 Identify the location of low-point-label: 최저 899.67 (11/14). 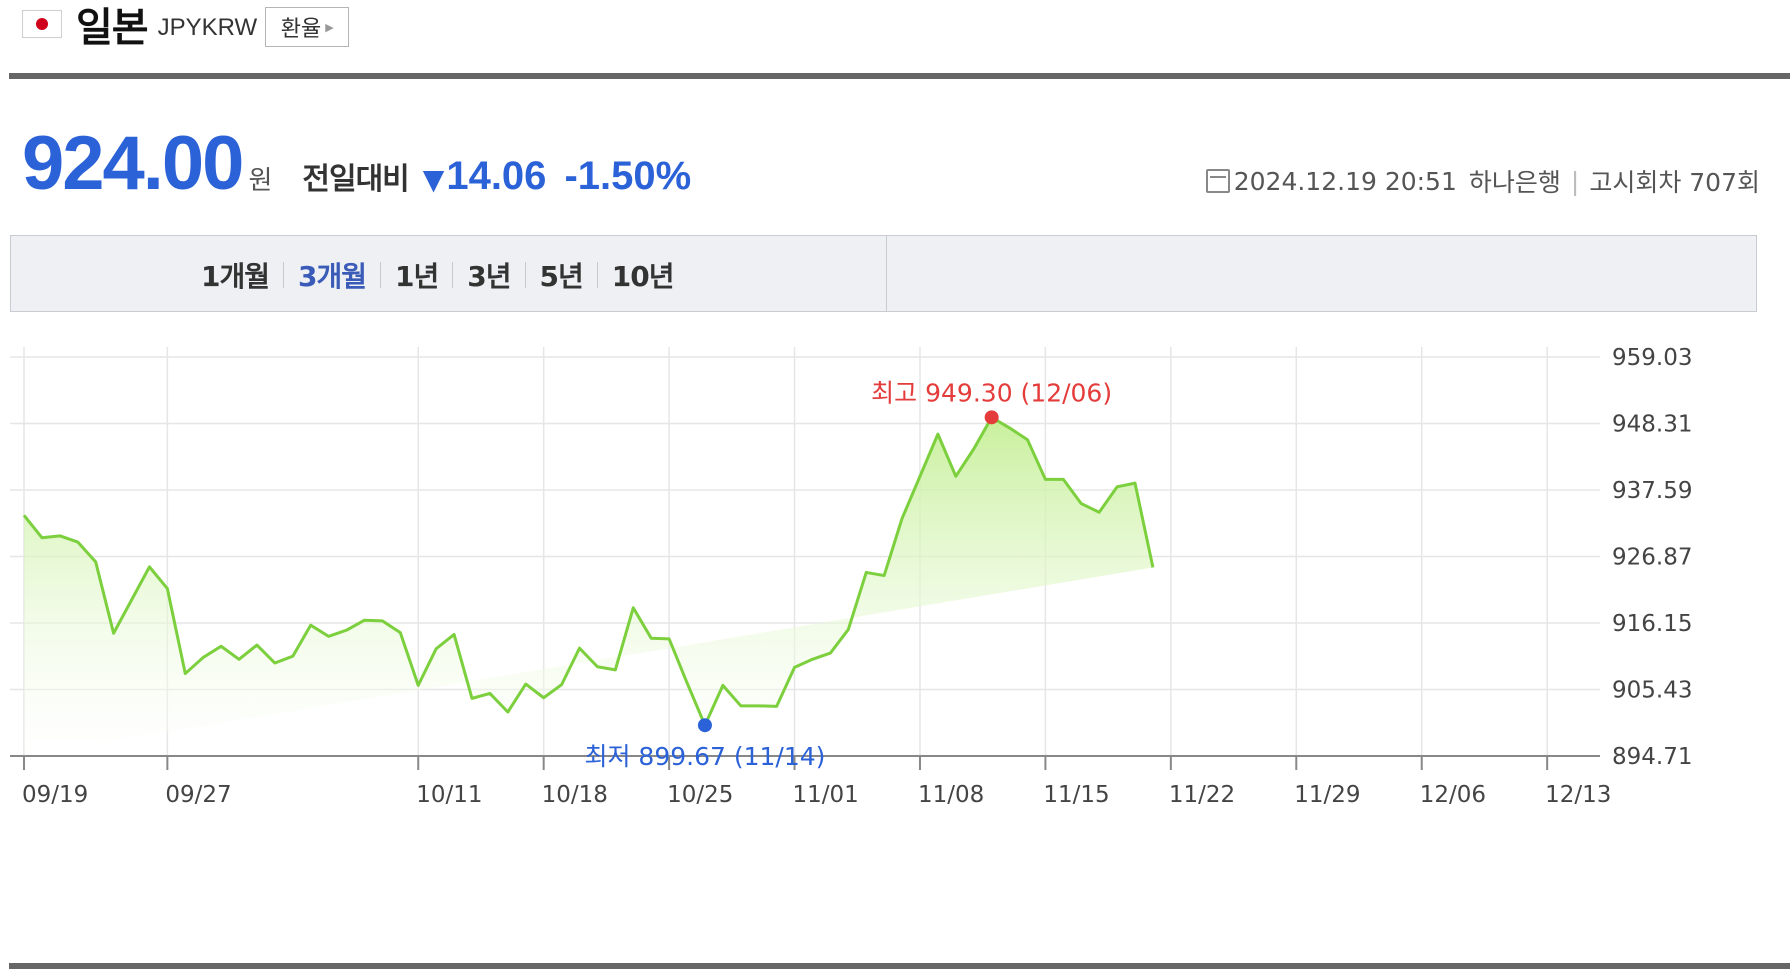
(704, 756).